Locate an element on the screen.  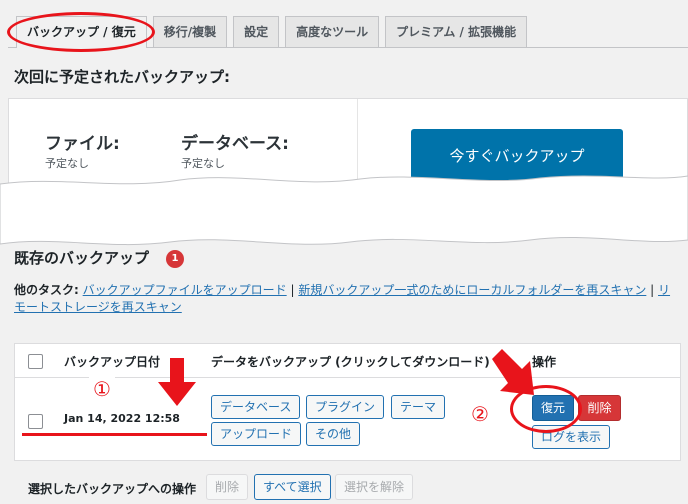
annotation-arrow-2-icon is located at coordinates (513, 372).